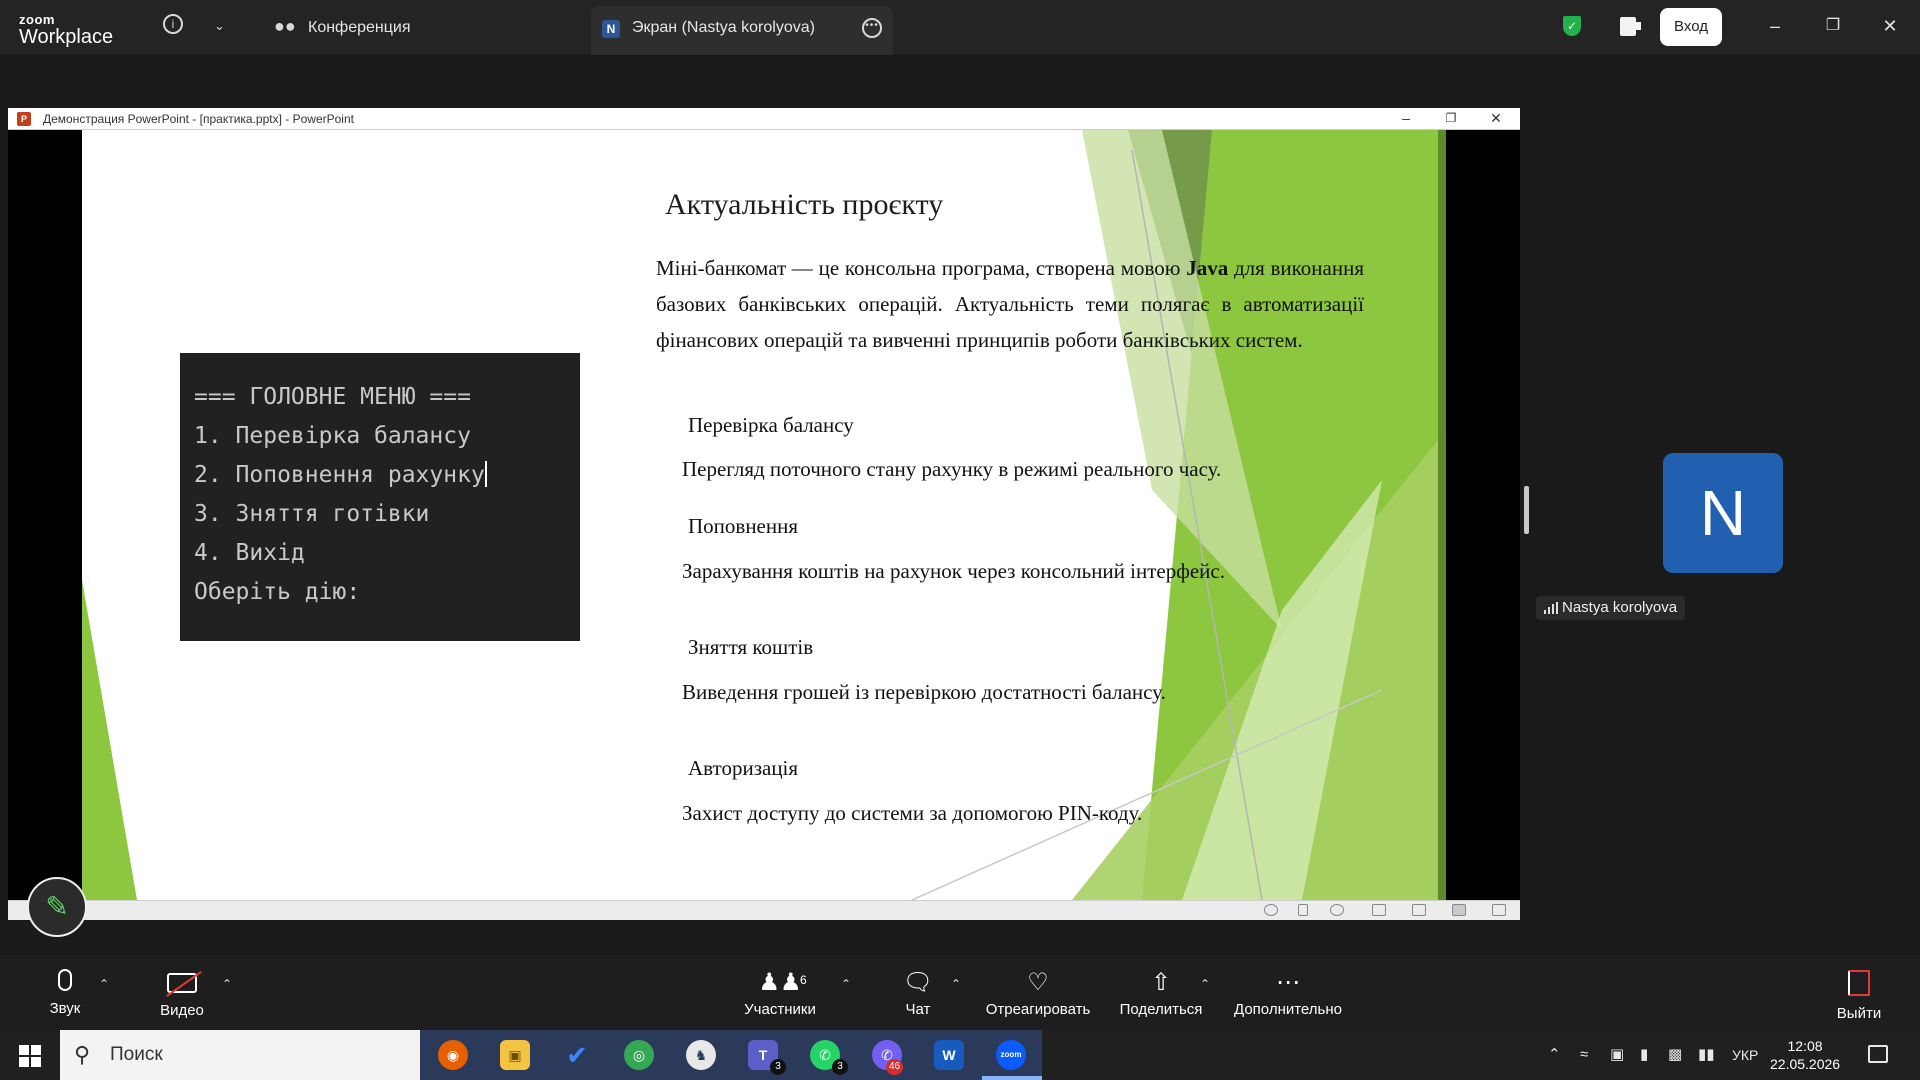  Describe the element at coordinates (1890, 26) in the screenshot. I see `close-icon: ✕` at that location.